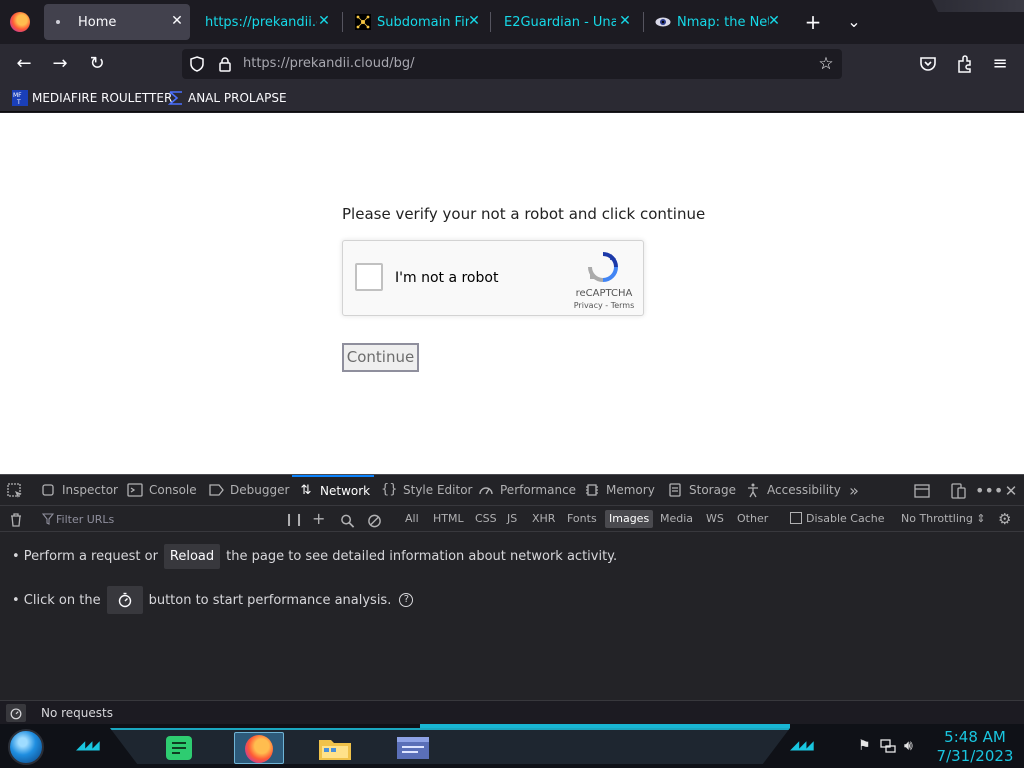 This screenshot has width=1024, height=768. I want to click on performance-analysis-button, so click(124, 600).